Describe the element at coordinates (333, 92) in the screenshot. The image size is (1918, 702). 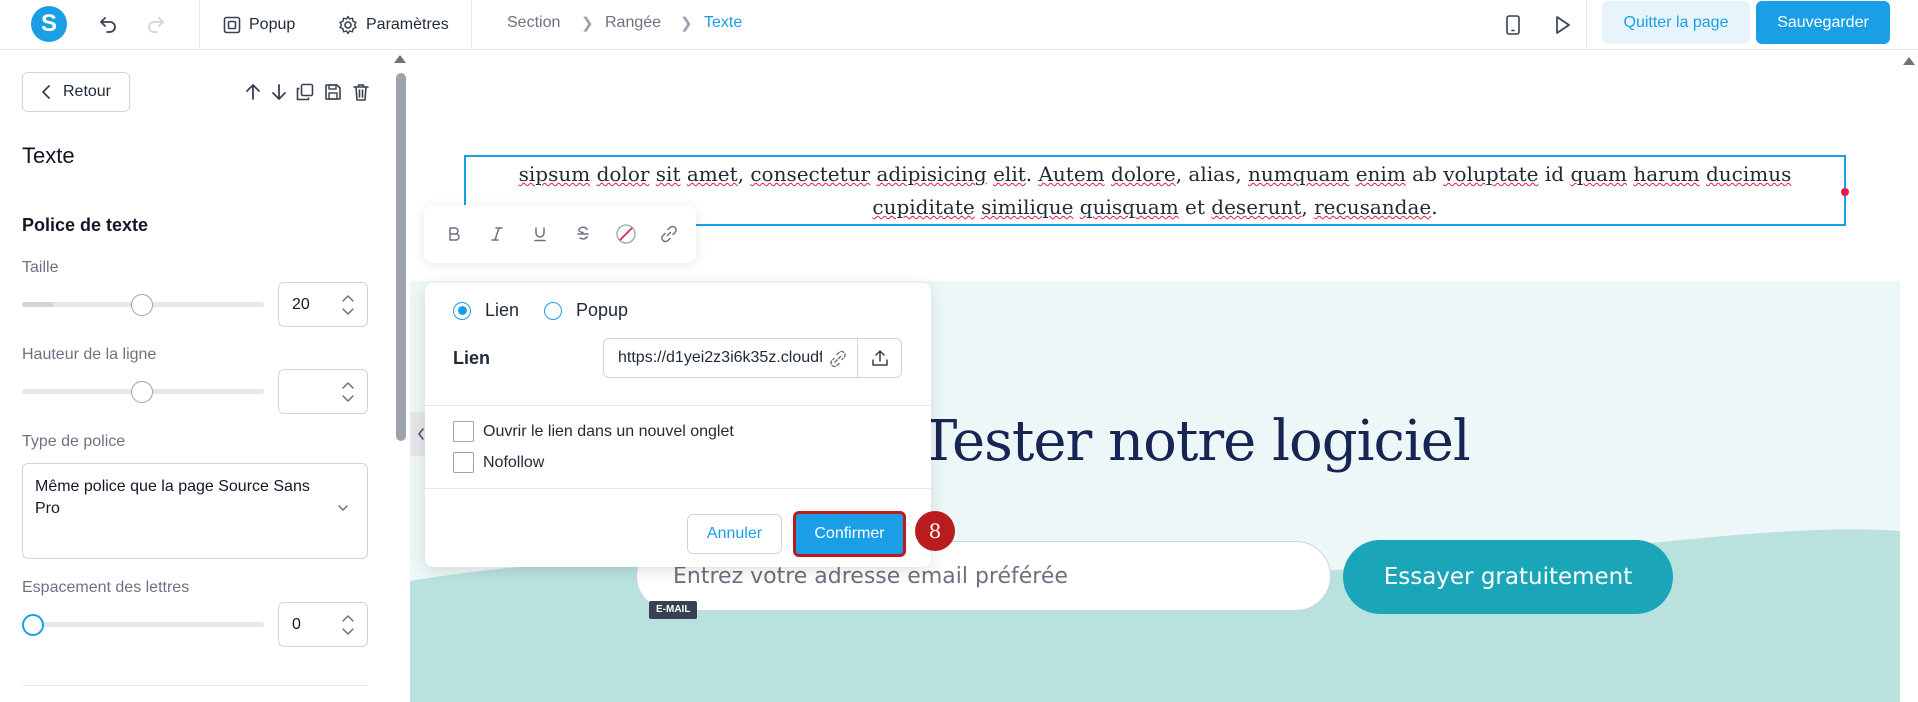
I see `save-block-icon` at that location.